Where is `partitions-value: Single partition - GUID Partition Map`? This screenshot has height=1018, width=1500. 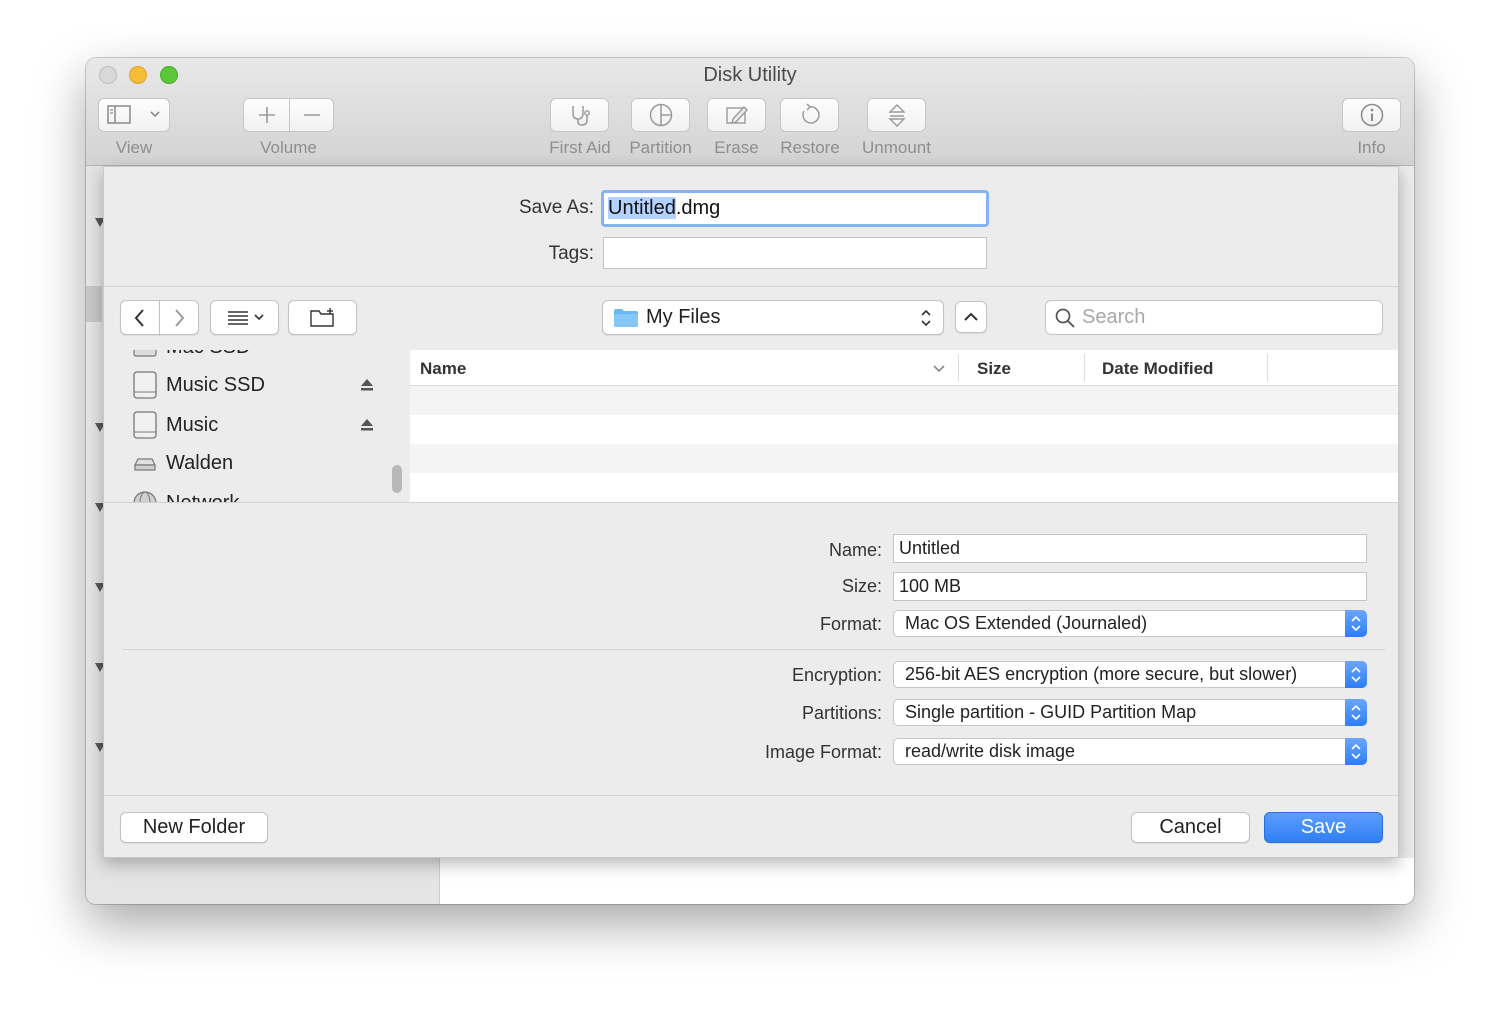 partitions-value: Single partition - GUID Partition Map is located at coordinates (1051, 712).